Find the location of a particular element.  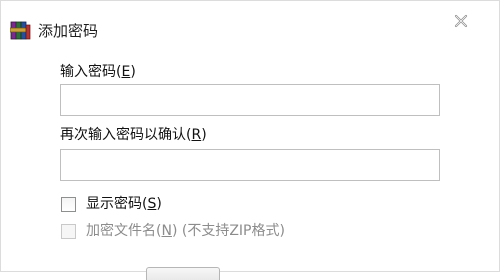

confirm-label-accesskey: R is located at coordinates (196, 135).